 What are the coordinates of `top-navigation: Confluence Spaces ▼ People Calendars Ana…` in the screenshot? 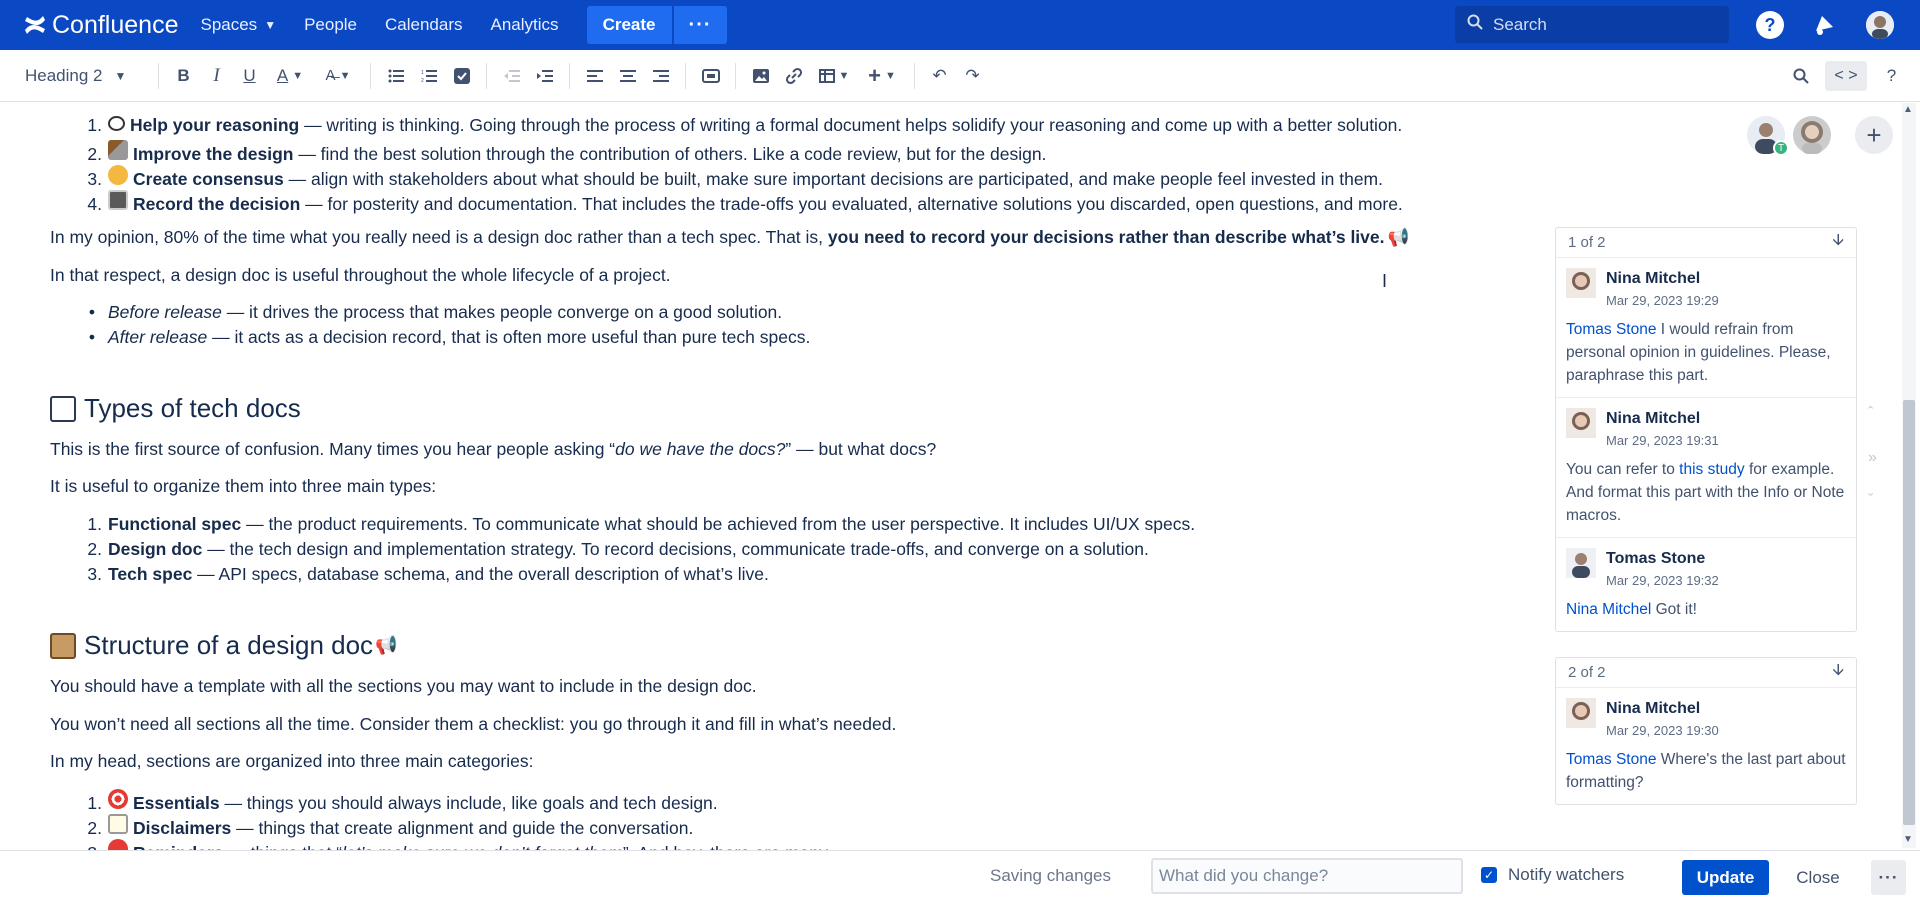 It's located at (960, 25).